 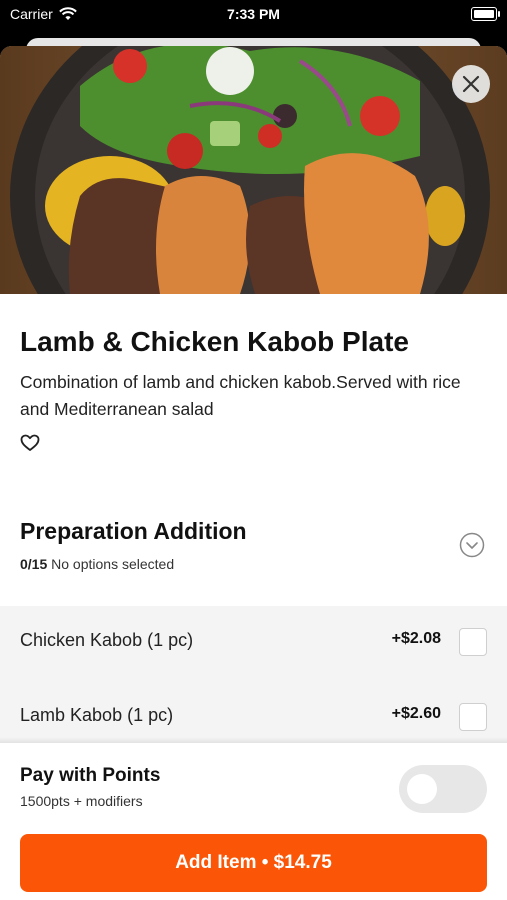 I want to click on status-bar: Carrier 7:33 PM, so click(x=253, y=15).